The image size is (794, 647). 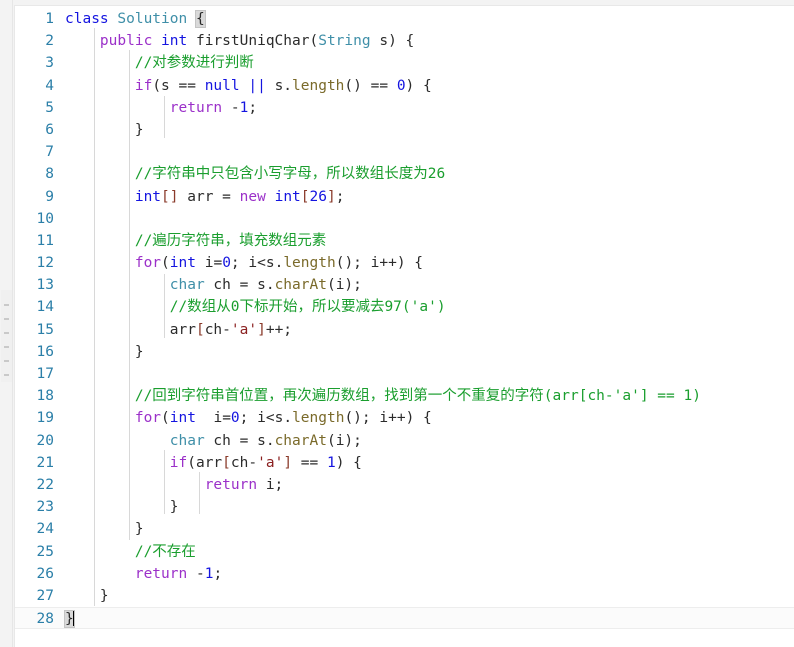 I want to click on code-line: 24 }, so click(x=404, y=529).